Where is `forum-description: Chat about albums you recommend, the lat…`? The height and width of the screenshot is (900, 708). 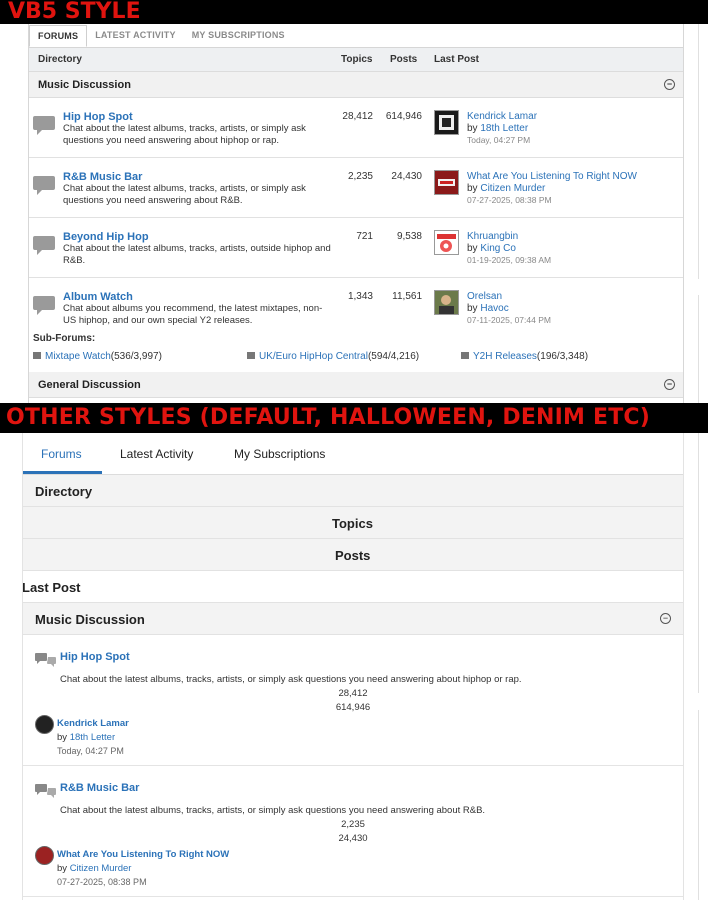 forum-description: Chat about albums you recommend, the lat… is located at coordinates (193, 314).